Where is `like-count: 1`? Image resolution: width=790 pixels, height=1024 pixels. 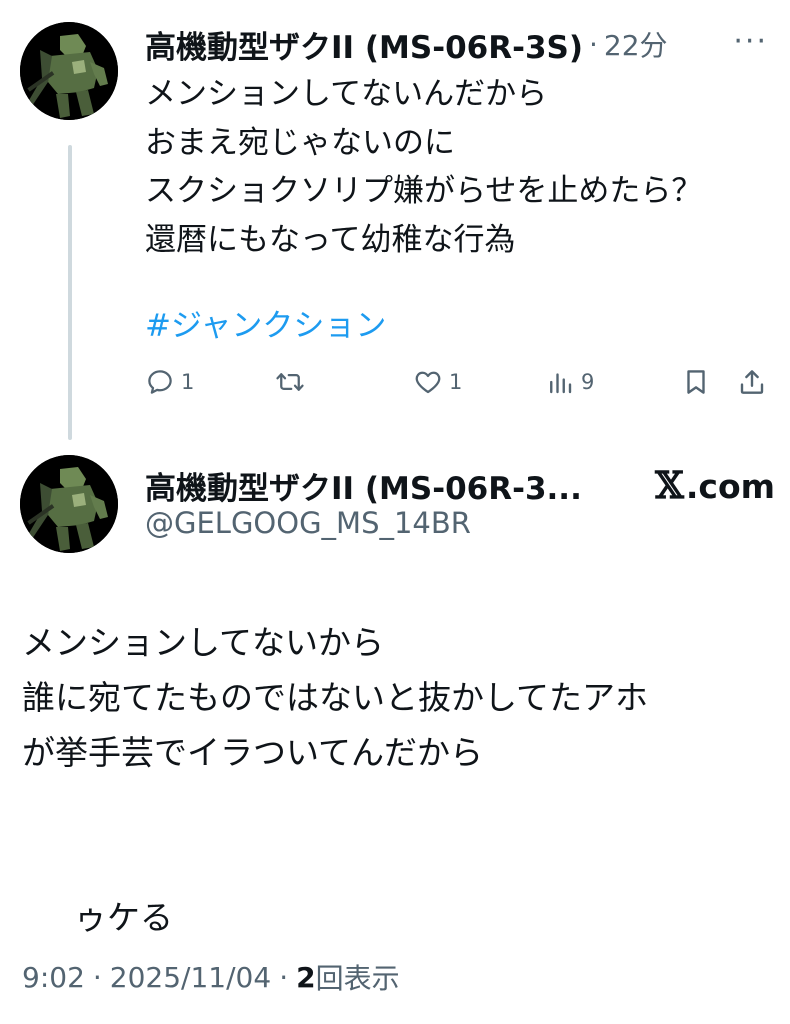
like-count: 1 is located at coordinates (456, 382).